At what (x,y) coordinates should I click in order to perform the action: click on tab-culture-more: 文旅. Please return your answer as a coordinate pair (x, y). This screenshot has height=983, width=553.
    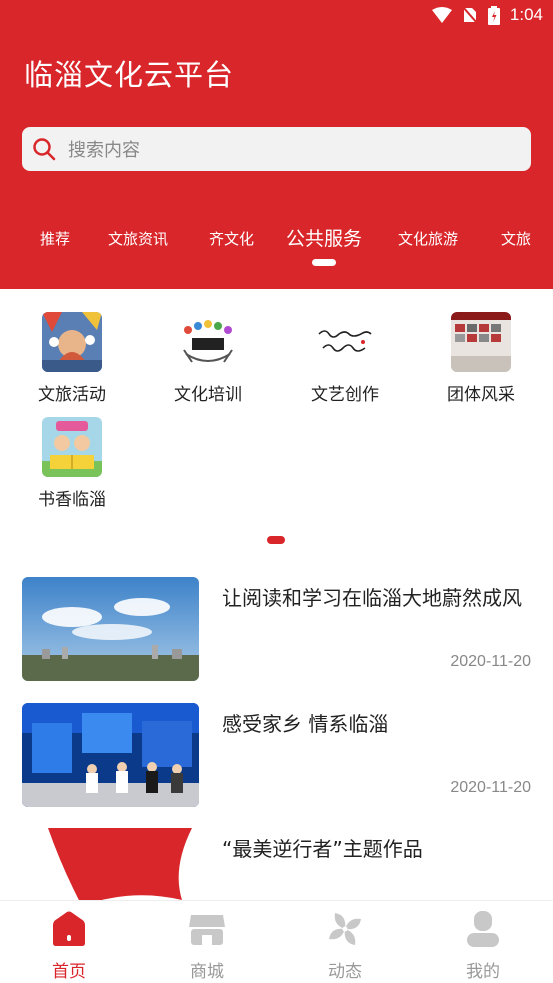
    Looking at the image, I should click on (516, 238).